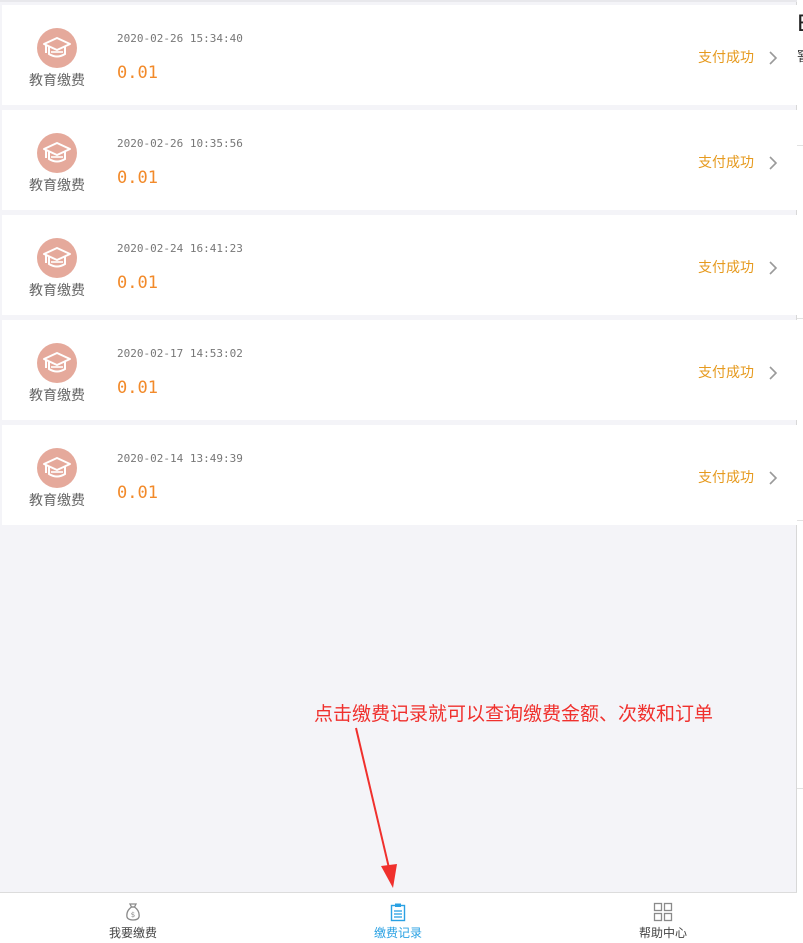  I want to click on tab-records: 缴费记录, so click(398, 918).